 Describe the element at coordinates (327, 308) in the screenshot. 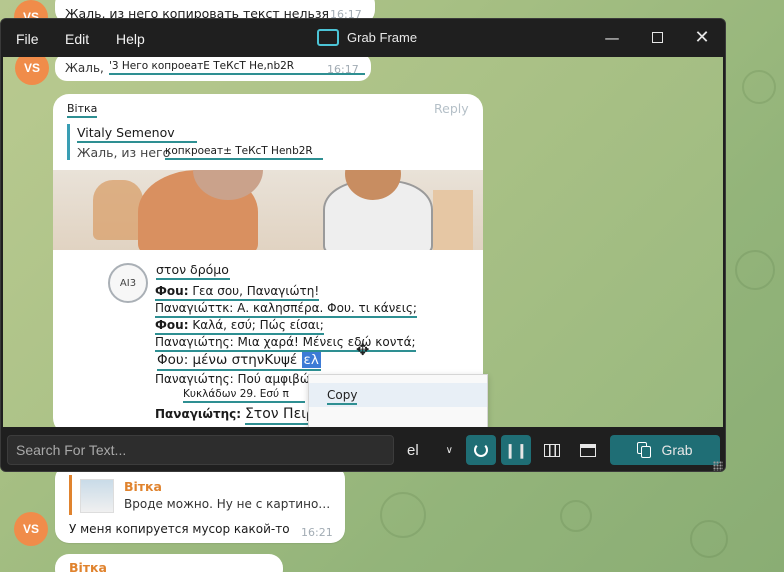

I see `line-text: Α. καλησπέρα. Φου. τι κάνεις;` at that location.